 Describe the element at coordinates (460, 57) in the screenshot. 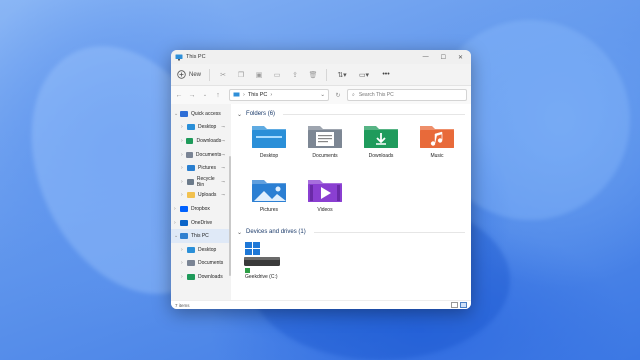

I see `close-button: ✕` at that location.